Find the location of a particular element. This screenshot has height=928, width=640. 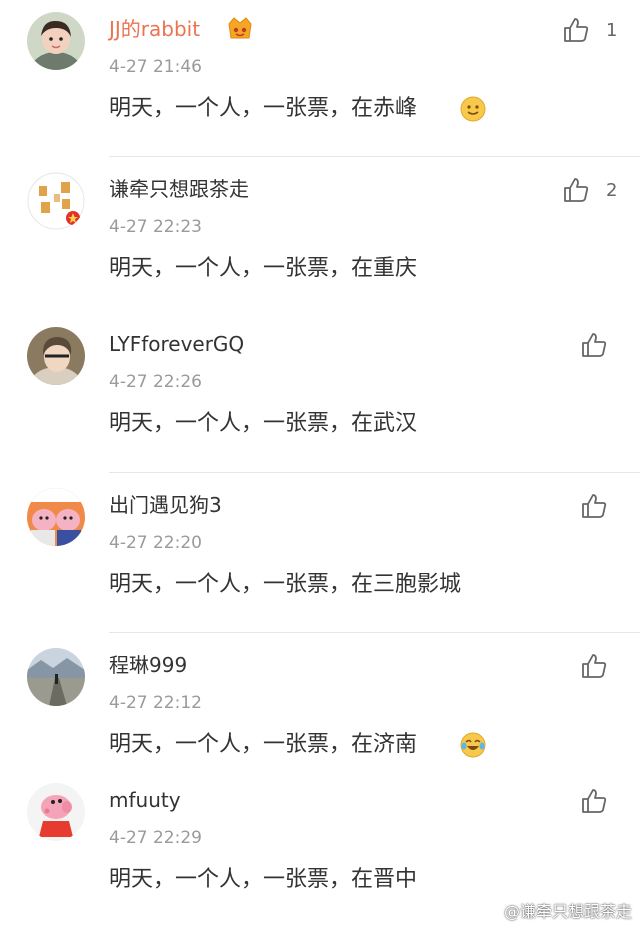

weibo-icon is located at coordinates (488, 910).